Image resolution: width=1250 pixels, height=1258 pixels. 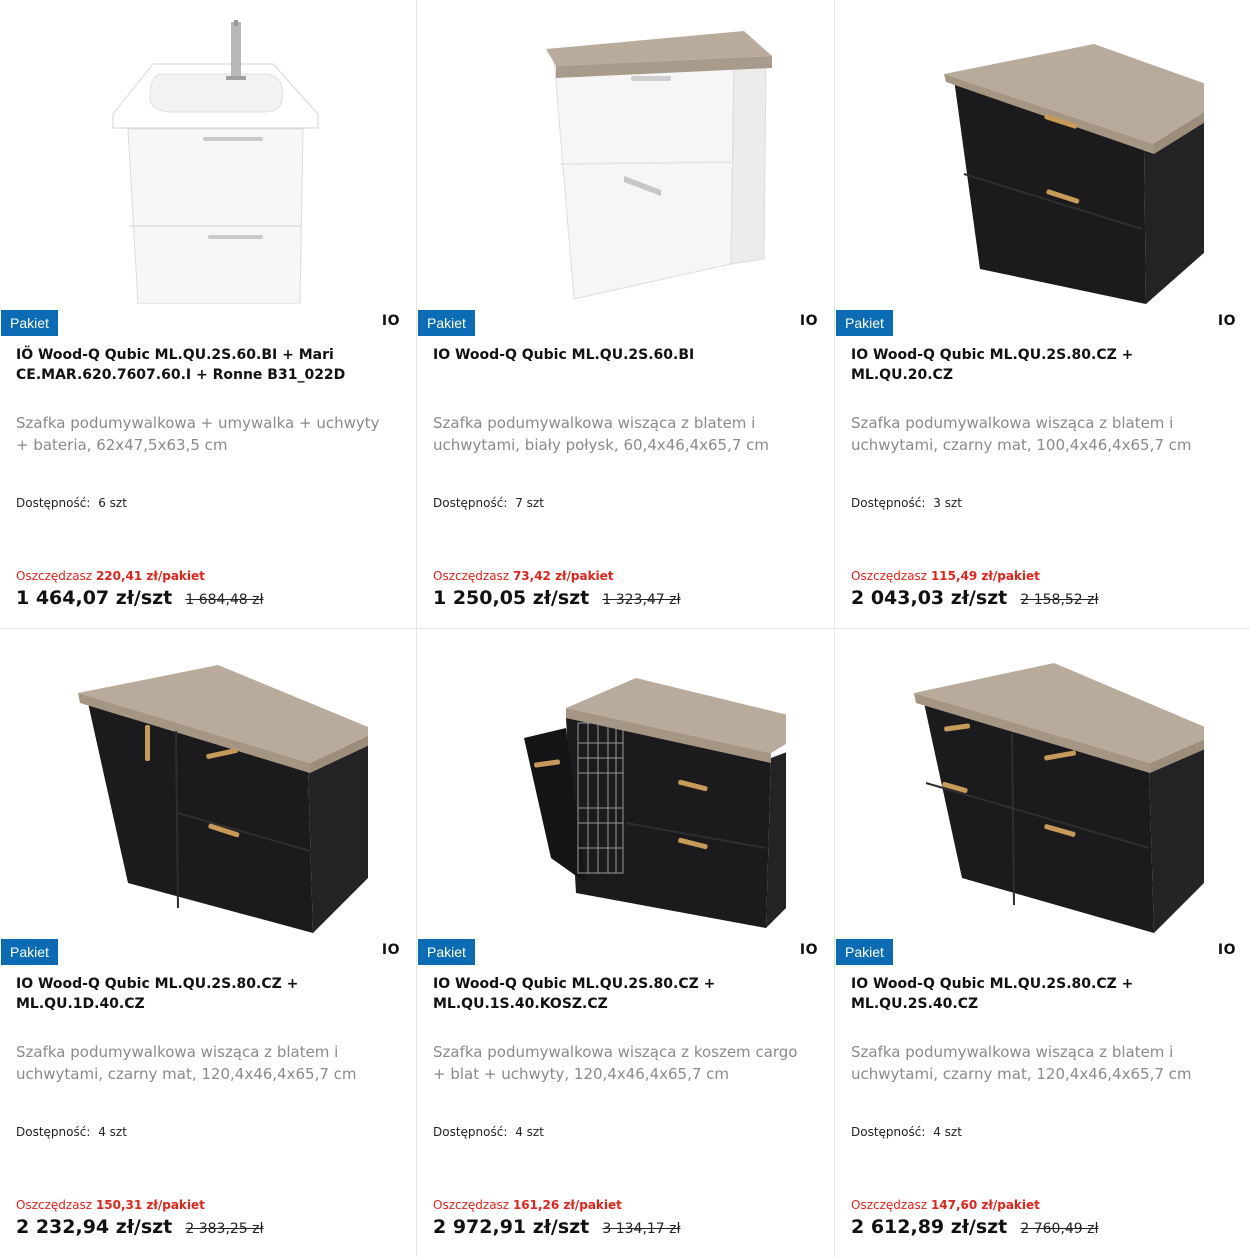 What do you see at coordinates (985, 576) in the screenshot?
I see `savings-amount: 115,49 zł/pakiet` at bounding box center [985, 576].